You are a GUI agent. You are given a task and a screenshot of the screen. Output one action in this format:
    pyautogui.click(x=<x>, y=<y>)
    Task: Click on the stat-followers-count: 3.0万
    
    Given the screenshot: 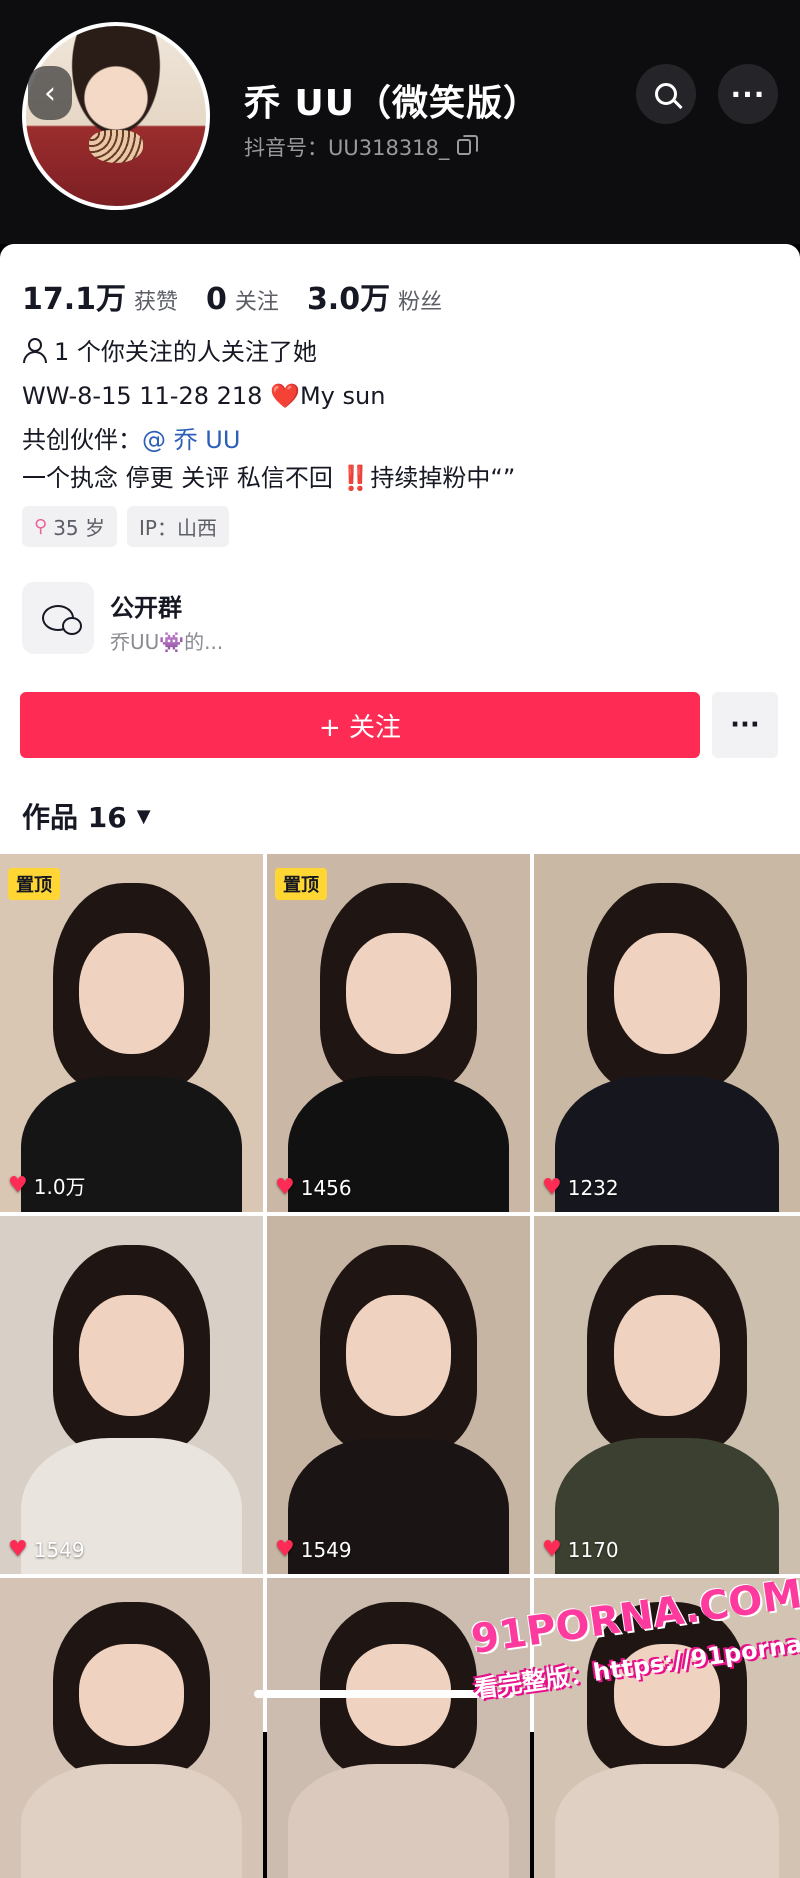 What is the action you would take?
    pyautogui.click(x=348, y=296)
    